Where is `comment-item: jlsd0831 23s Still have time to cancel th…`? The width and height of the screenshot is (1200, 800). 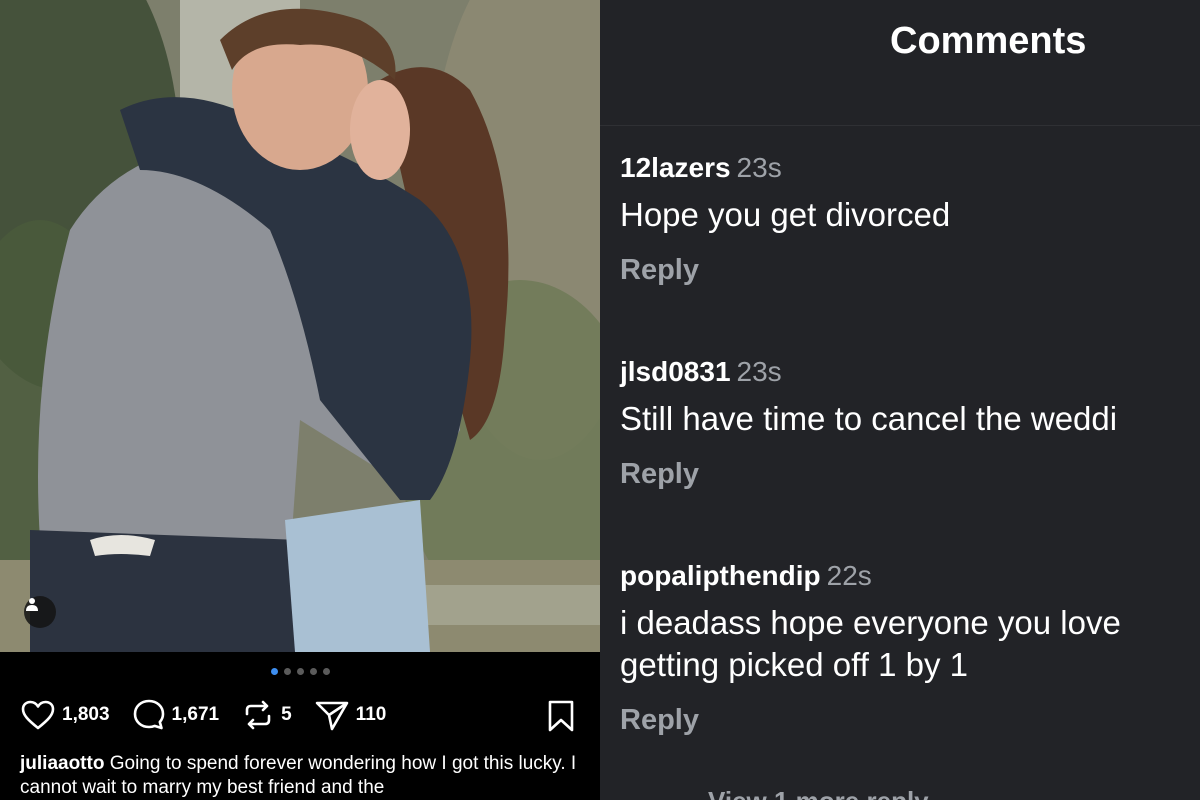
comment-item: jlsd0831 23s Still have time to cancel th… is located at coordinates (910, 423).